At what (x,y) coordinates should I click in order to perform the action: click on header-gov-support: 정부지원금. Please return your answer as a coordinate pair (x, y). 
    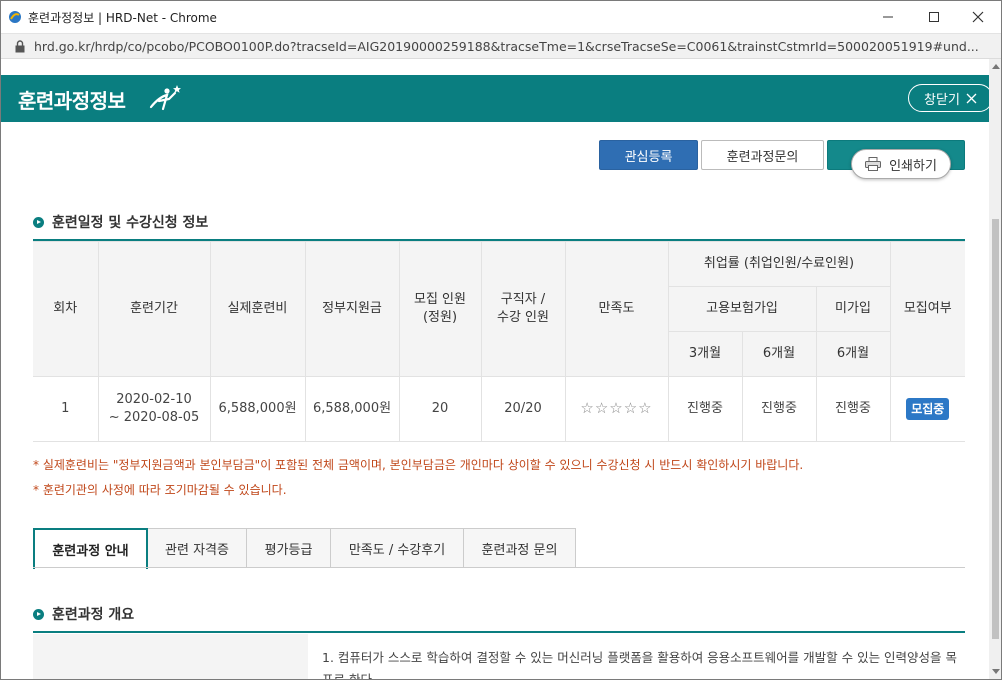
    Looking at the image, I should click on (352, 309).